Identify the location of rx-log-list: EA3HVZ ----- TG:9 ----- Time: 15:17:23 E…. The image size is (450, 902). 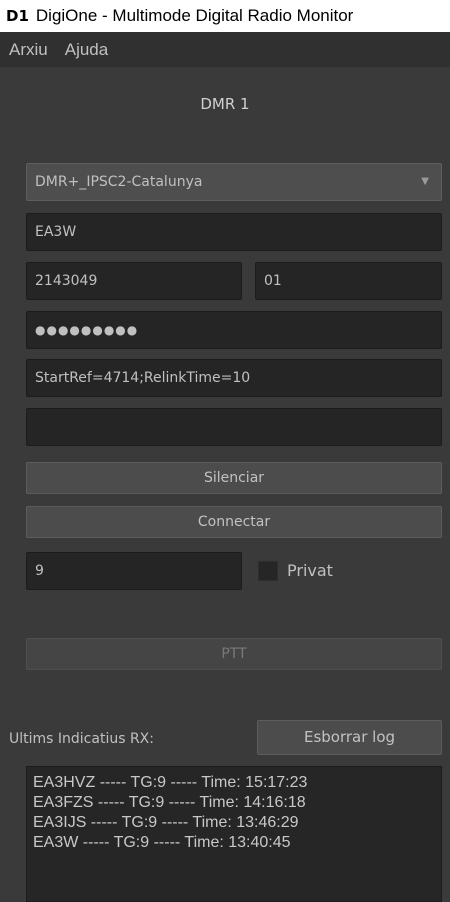
(234, 834).